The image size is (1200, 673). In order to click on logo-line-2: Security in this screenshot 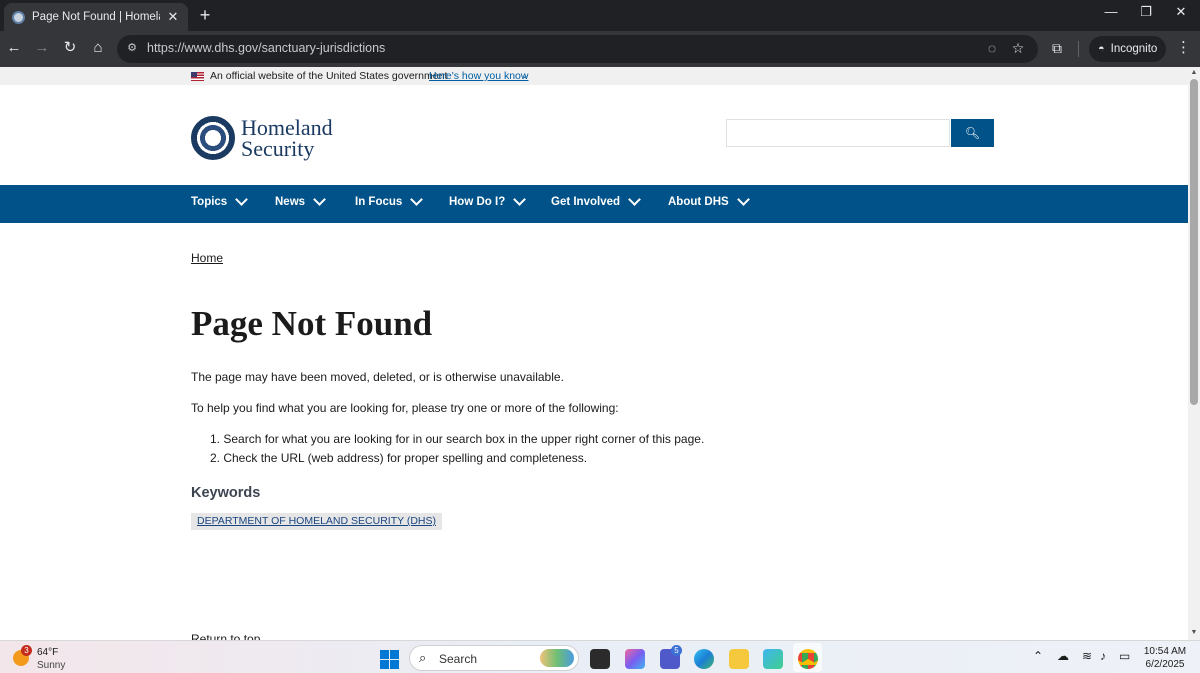, I will do `click(278, 148)`.